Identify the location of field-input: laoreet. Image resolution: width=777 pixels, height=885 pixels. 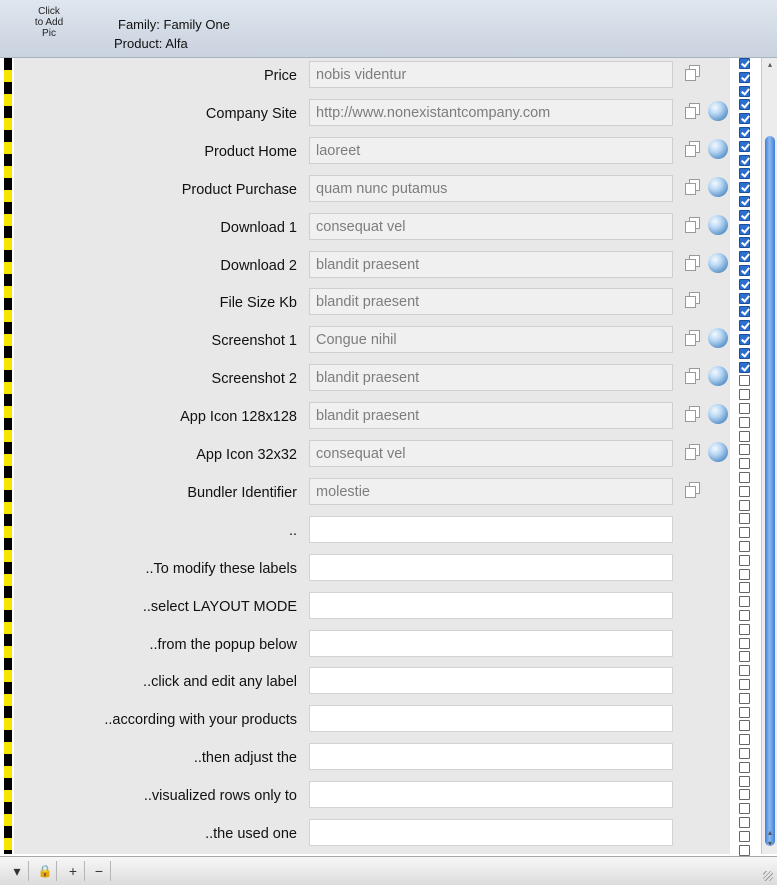
(491, 150).